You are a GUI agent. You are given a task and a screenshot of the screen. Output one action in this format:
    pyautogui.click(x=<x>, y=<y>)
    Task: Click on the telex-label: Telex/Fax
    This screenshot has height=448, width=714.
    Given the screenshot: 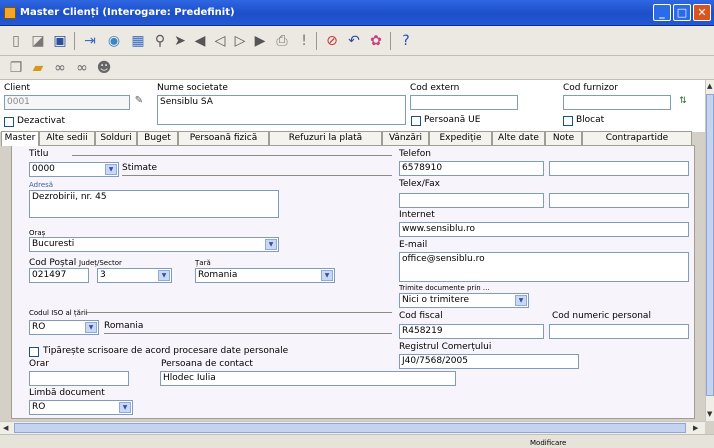 What is the action you would take?
    pyautogui.click(x=419, y=184)
    